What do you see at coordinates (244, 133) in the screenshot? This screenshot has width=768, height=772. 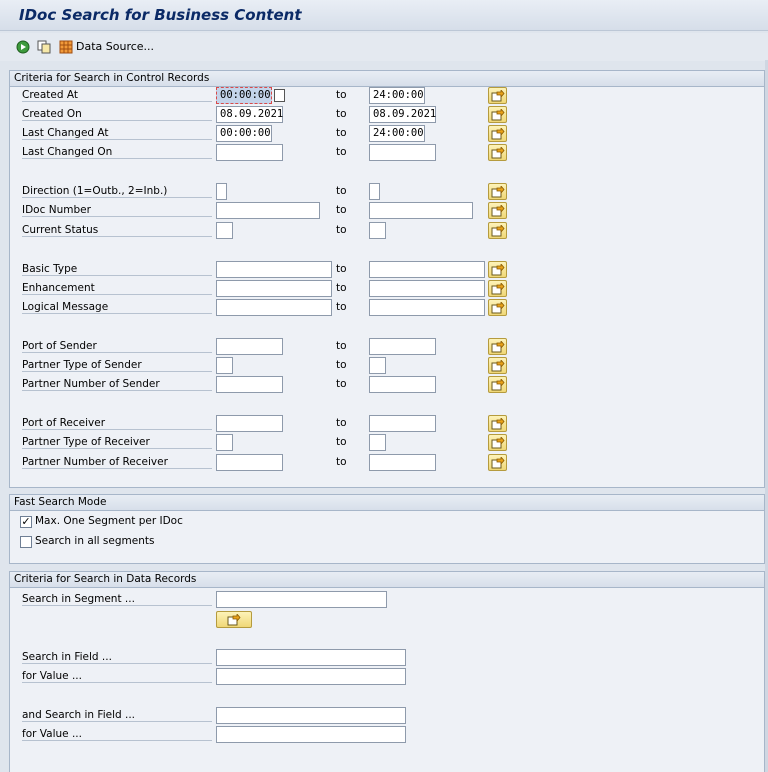 I see `last-changed-at-from-input: 00:00:00` at bounding box center [244, 133].